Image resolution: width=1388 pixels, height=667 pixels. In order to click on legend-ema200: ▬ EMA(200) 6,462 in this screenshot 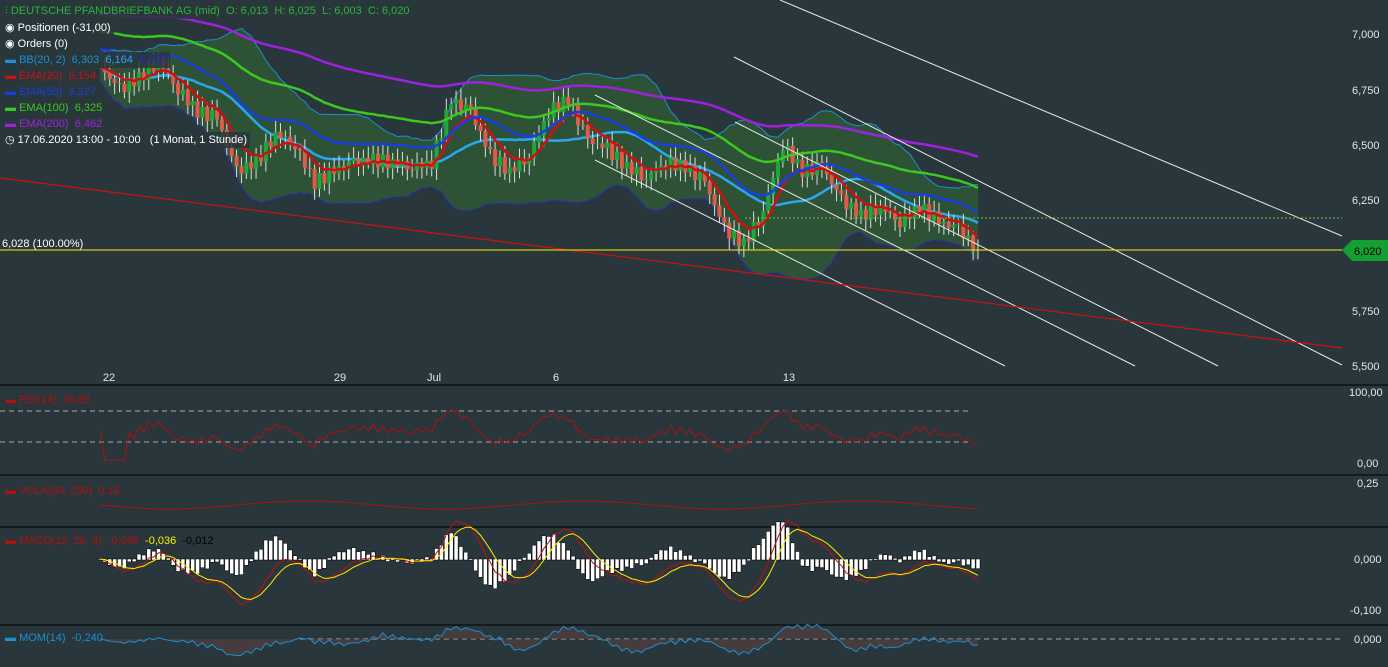, I will do `click(54, 124)`.